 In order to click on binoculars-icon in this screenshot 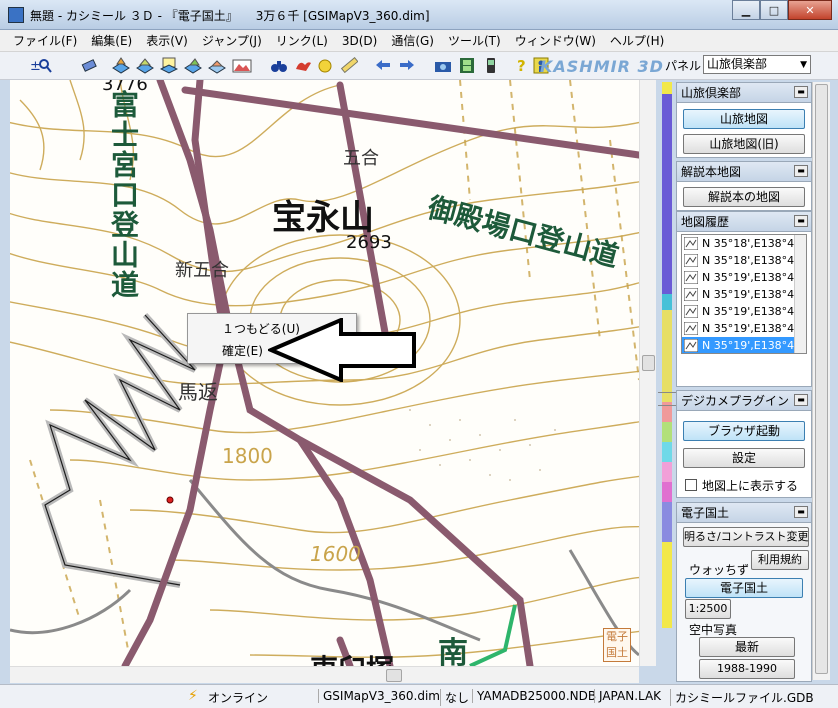, I will do `click(279, 65)`.